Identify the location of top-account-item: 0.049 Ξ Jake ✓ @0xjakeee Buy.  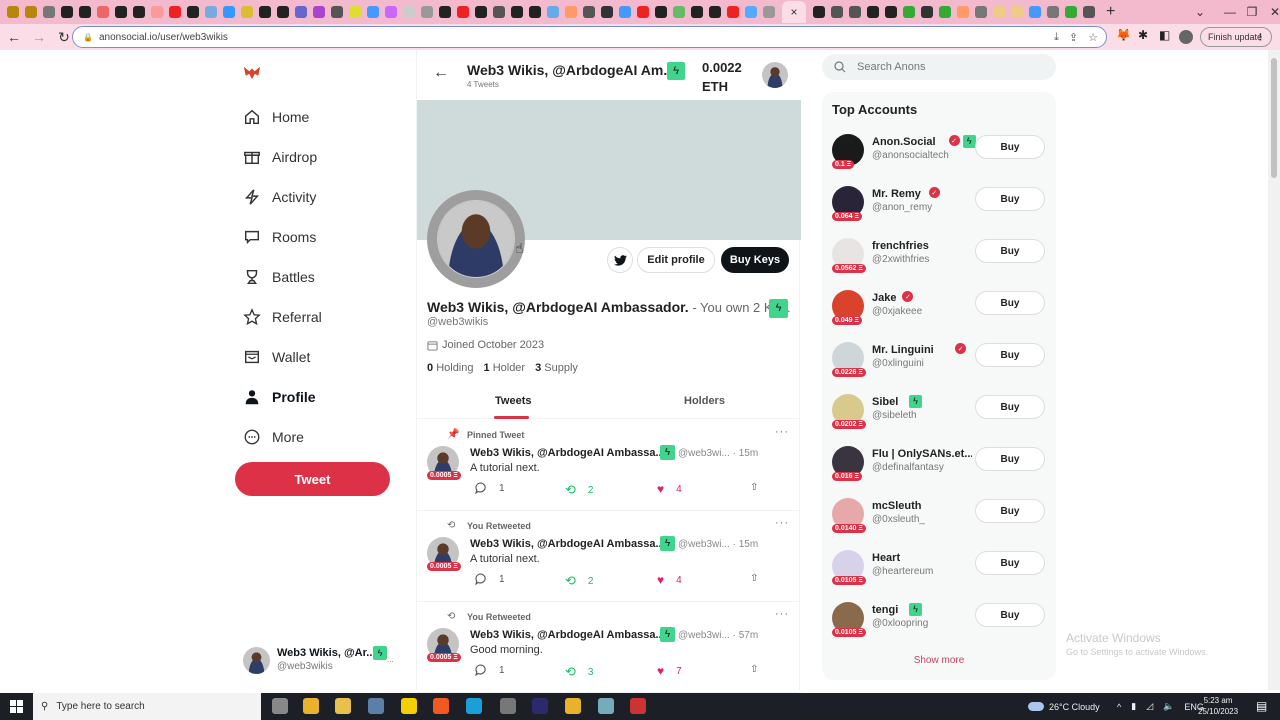
(942, 310).